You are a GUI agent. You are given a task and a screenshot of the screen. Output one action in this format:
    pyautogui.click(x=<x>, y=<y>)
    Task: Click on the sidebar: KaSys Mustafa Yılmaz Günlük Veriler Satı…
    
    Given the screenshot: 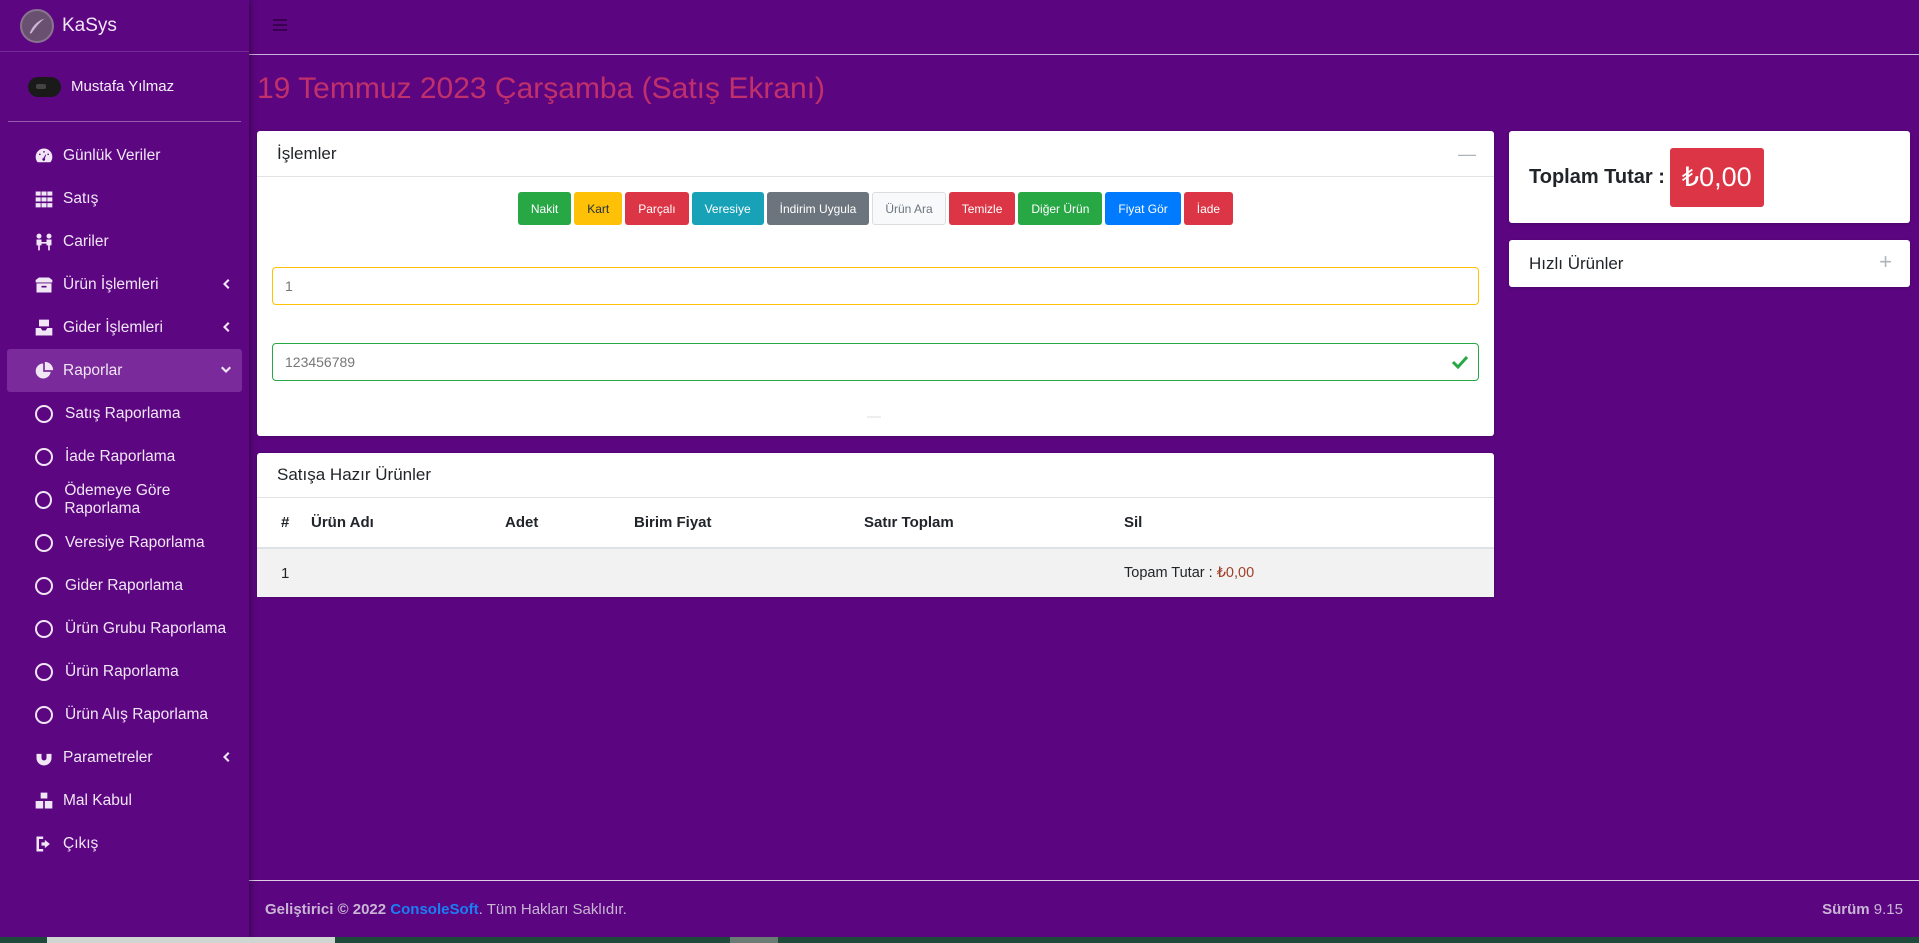 What is the action you would take?
    pyautogui.click(x=124, y=471)
    